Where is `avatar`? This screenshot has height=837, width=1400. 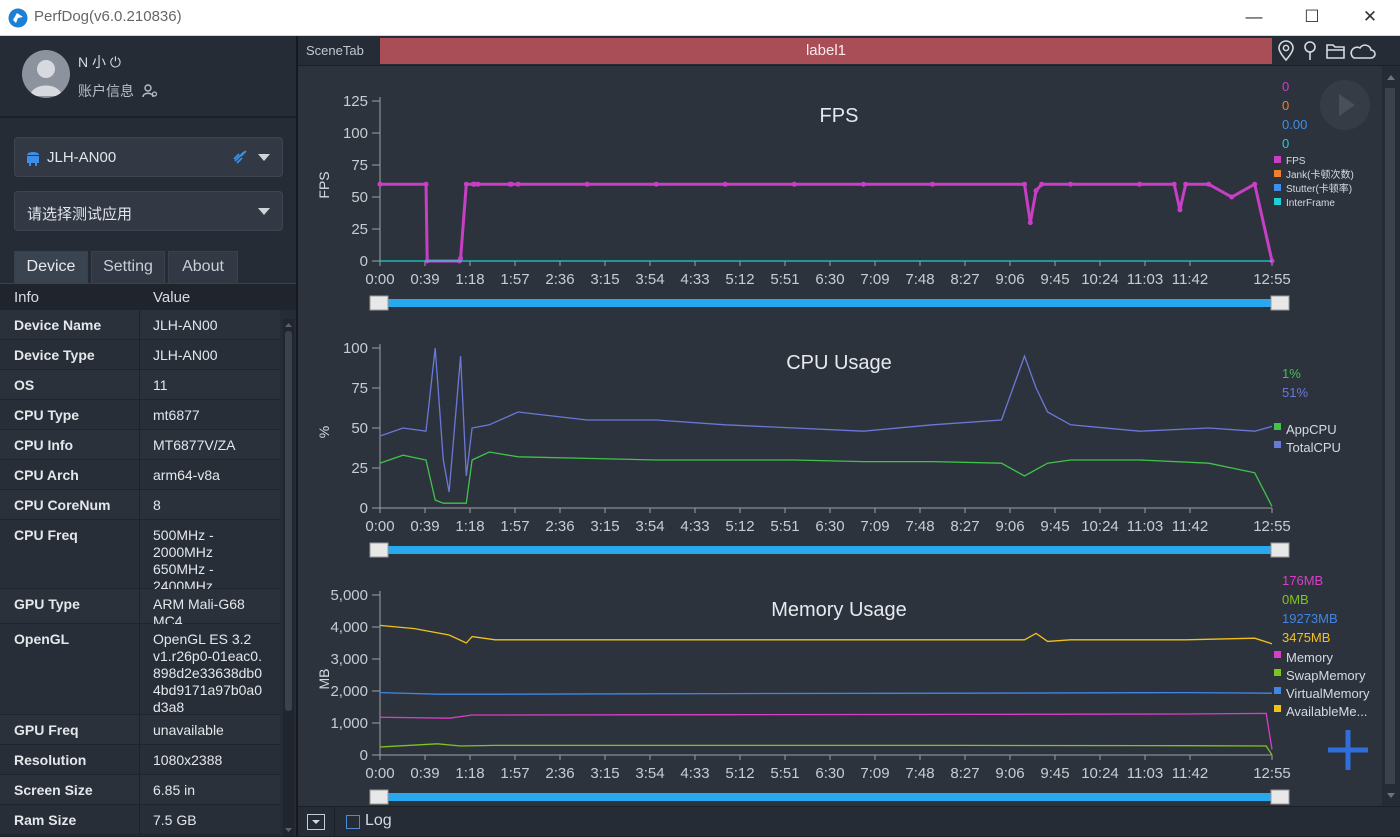
avatar is located at coordinates (46, 74).